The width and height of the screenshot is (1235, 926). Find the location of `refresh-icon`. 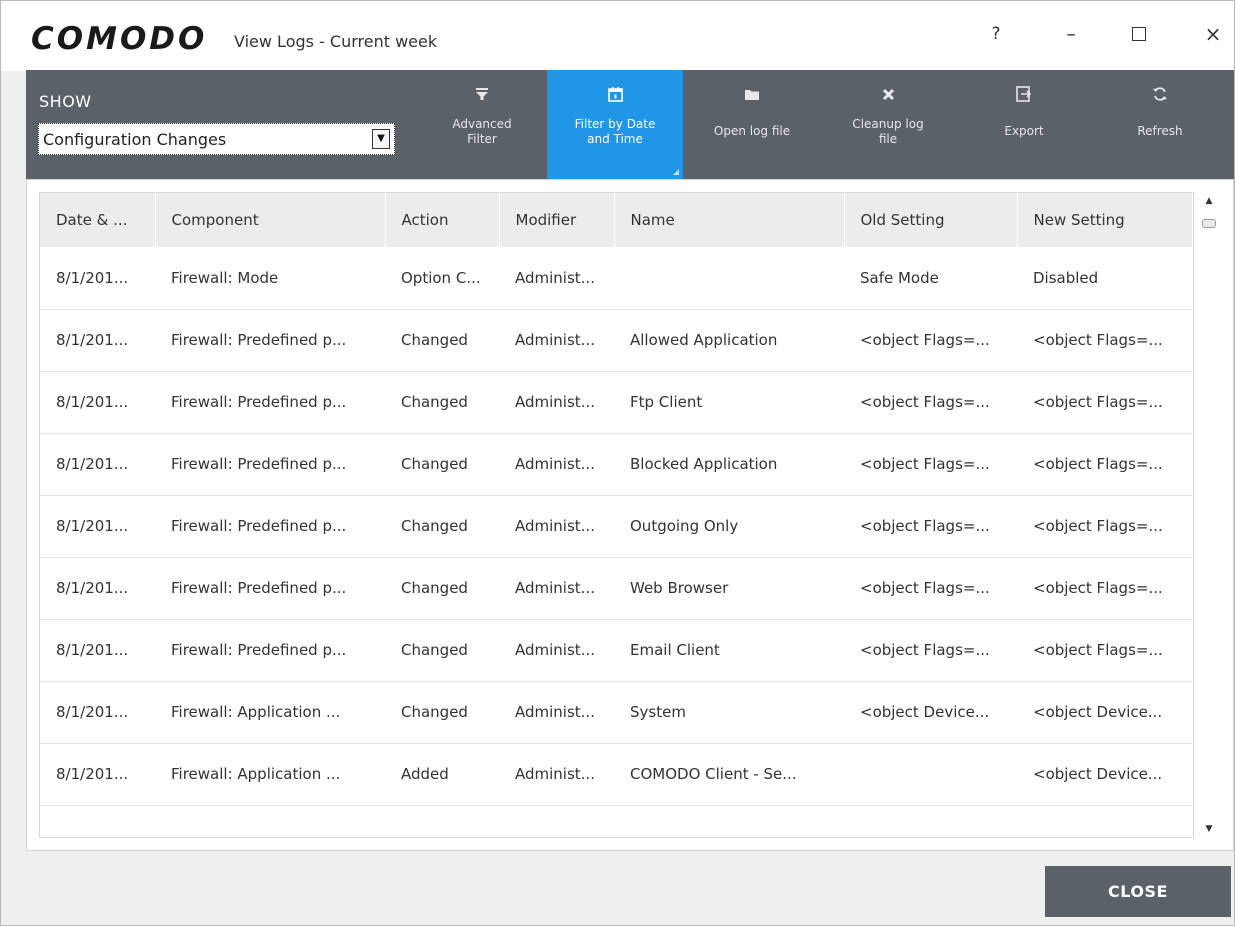

refresh-icon is located at coordinates (1160, 94).